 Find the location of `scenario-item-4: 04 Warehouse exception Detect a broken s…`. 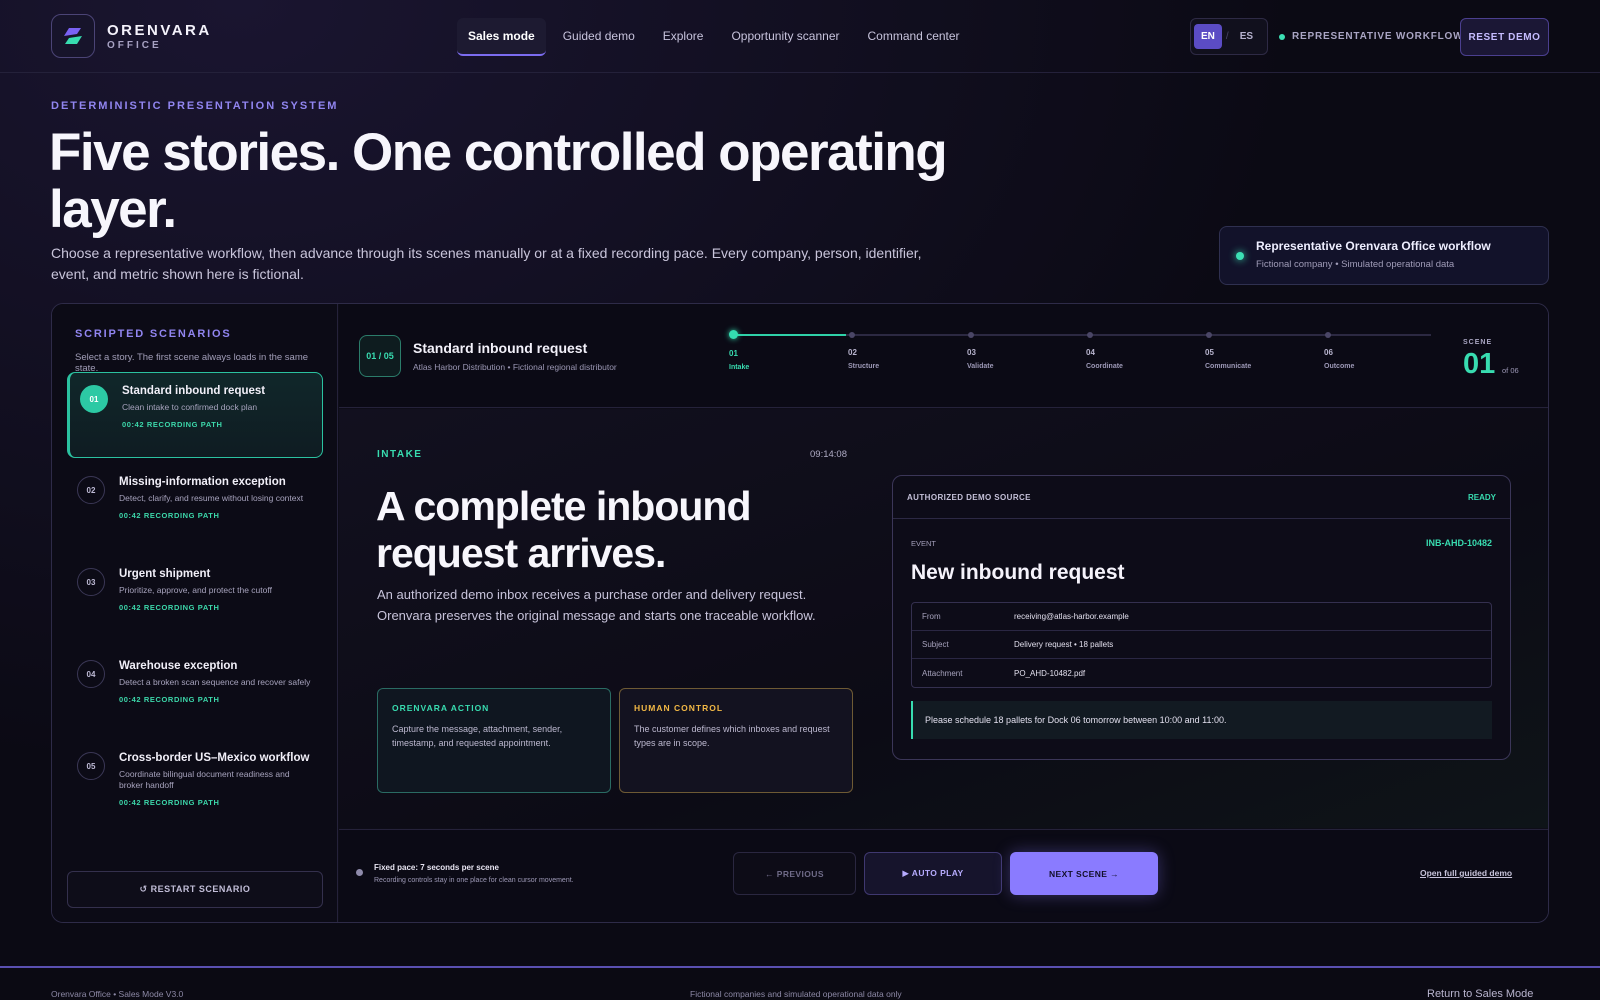

scenario-item-4: 04 Warehouse exception Detect a broken s… is located at coordinates (195, 691).